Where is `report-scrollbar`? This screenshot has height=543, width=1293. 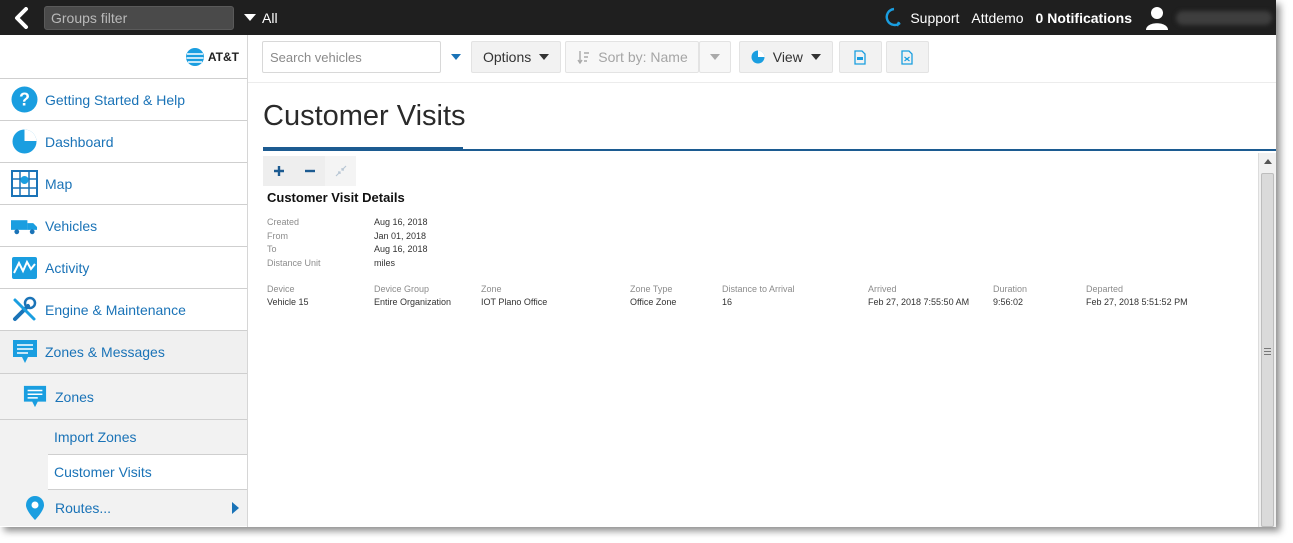
report-scrollbar is located at coordinates (1267, 340).